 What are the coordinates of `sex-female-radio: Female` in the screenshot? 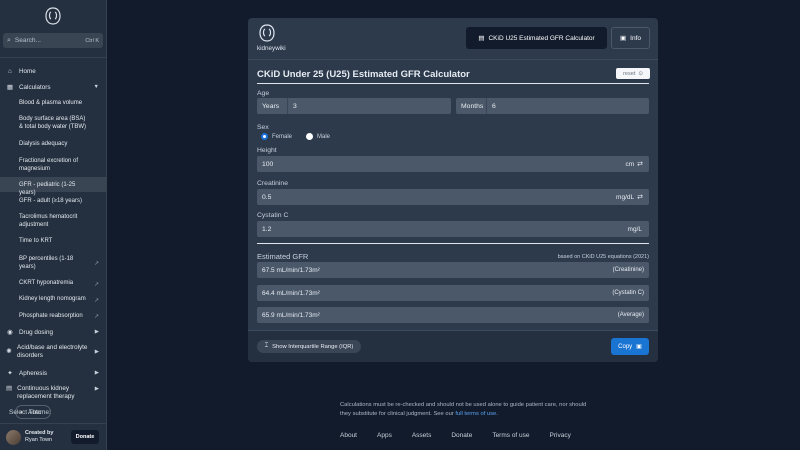 It's located at (276, 136).